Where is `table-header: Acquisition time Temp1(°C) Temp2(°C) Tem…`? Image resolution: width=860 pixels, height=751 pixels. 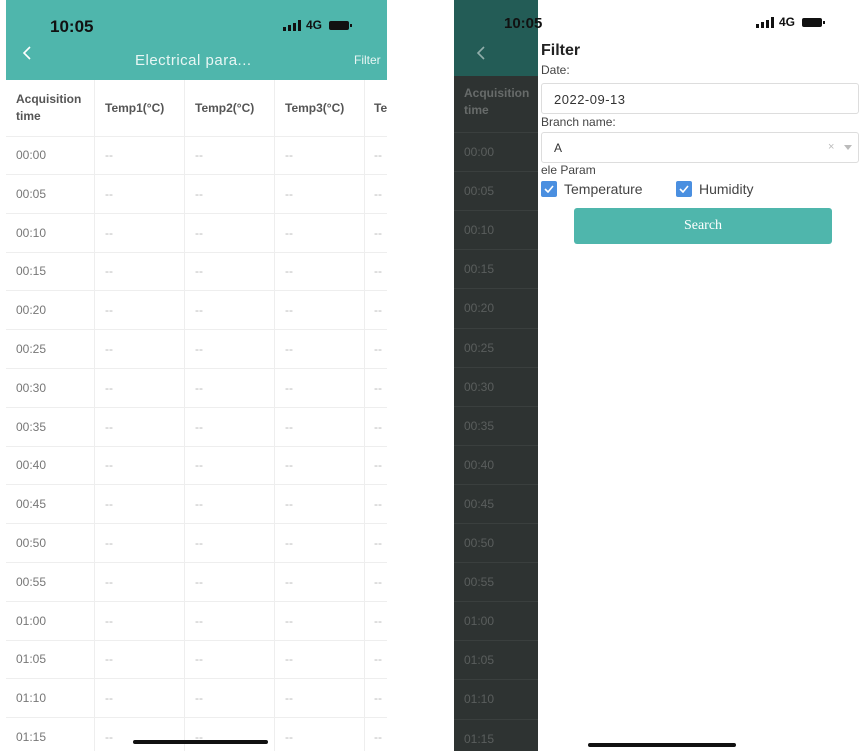 table-header: Acquisition time Temp1(°C) Temp2(°C) Tem… is located at coordinates (196, 108).